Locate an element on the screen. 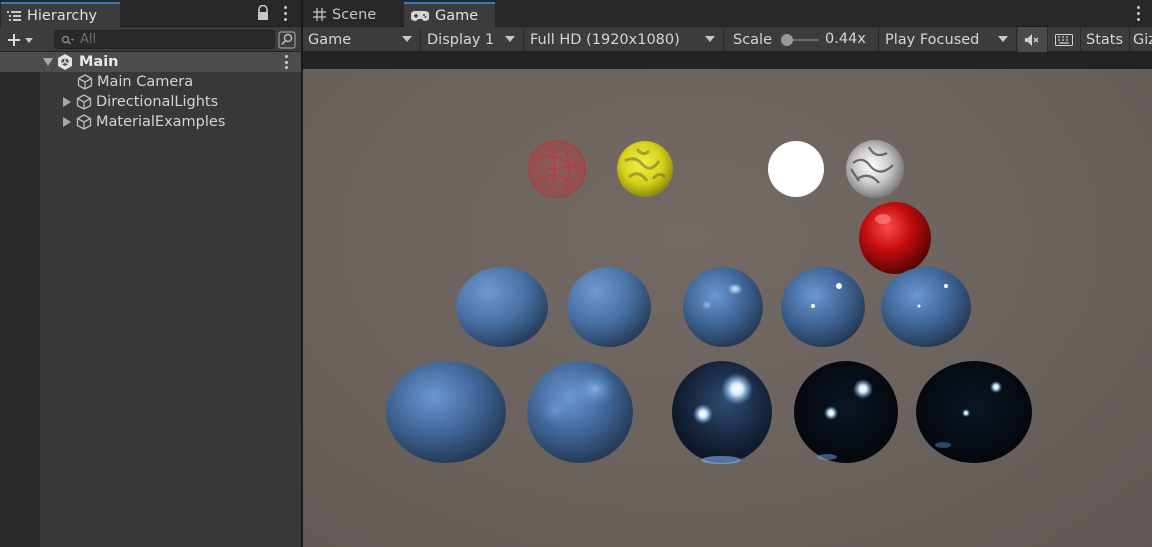  sphere-red-wireframe is located at coordinates (557, 169).